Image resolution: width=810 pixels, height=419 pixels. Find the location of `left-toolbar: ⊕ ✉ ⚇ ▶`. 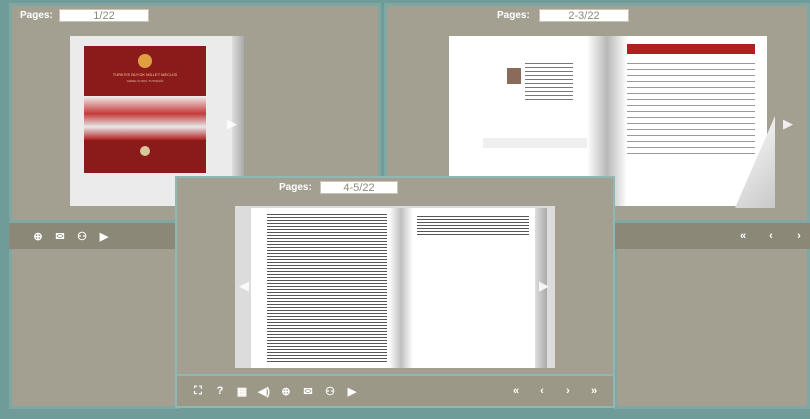

left-toolbar: ⊕ ✉ ⚇ ▶ is located at coordinates (94, 236).